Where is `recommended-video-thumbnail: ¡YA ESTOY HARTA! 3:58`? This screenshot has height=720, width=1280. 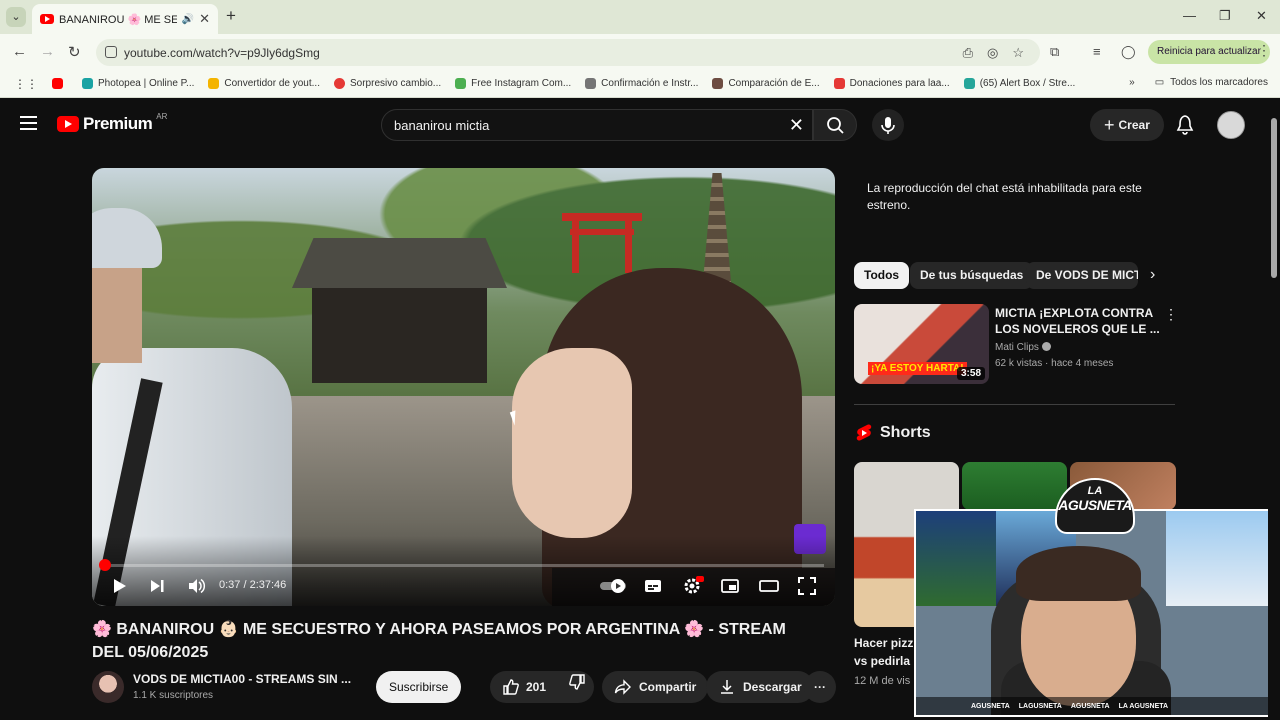 recommended-video-thumbnail: ¡YA ESTOY HARTA! 3:58 is located at coordinates (921, 344).